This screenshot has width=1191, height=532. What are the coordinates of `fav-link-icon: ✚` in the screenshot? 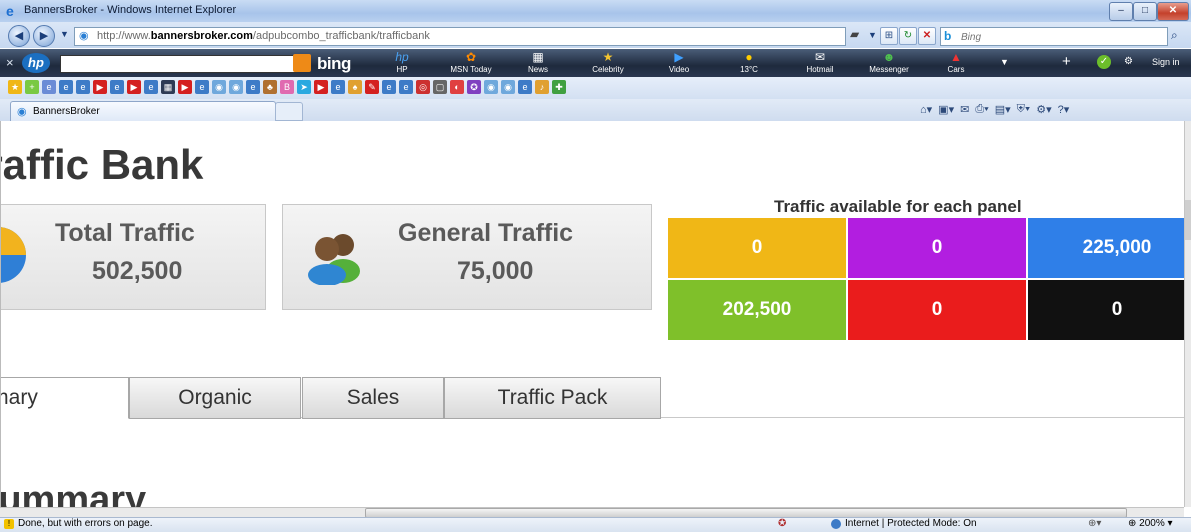 It's located at (559, 87).